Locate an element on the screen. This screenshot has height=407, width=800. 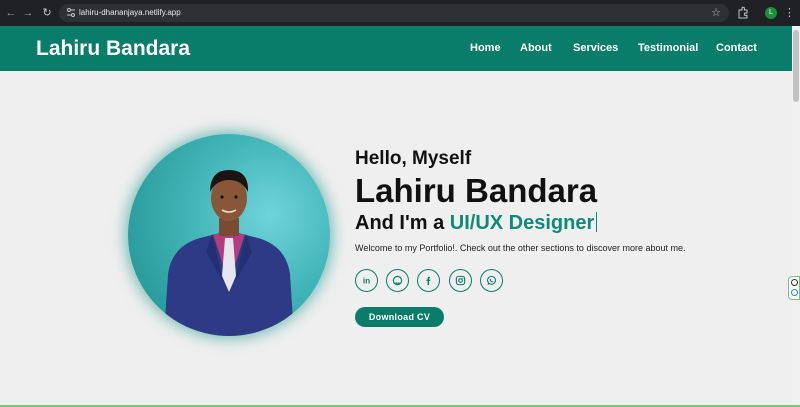
role-text: UI/UX Designer is located at coordinates (522, 223).